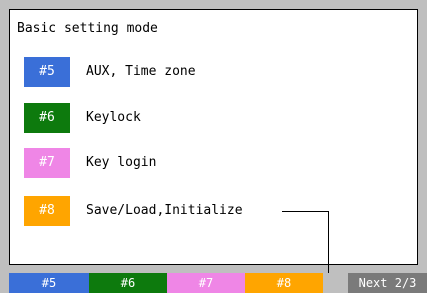 This screenshot has width=427, height=293. What do you see at coordinates (284, 283) in the screenshot?
I see `softkey-8: #8` at bounding box center [284, 283].